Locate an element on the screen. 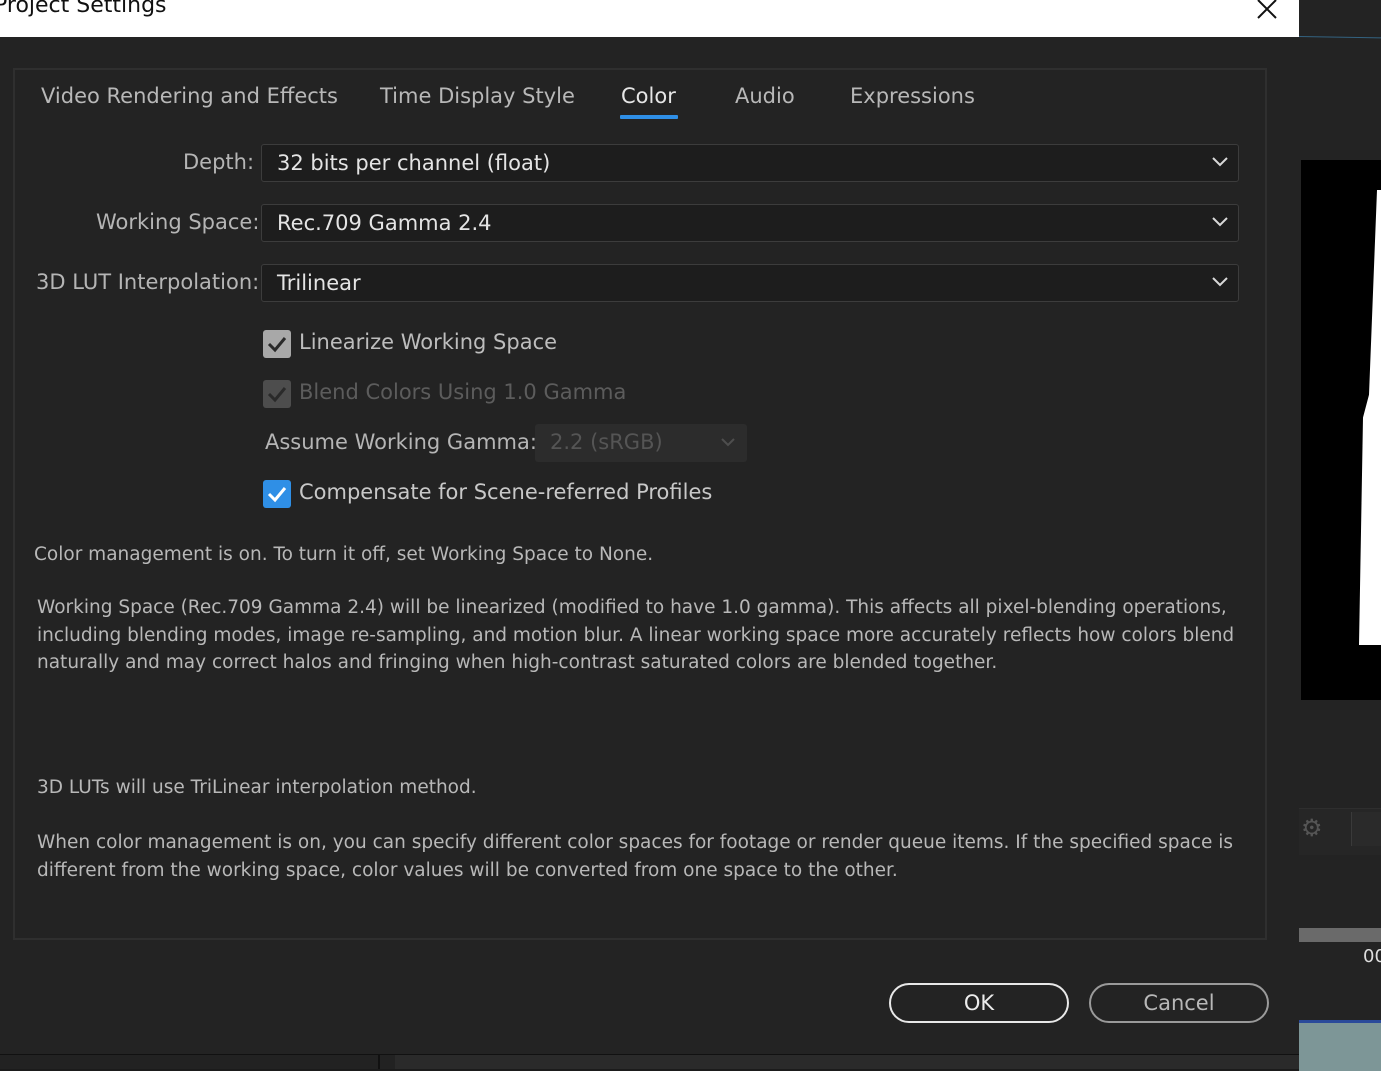 The image size is (1381, 1071). depth-value: 32 bits per channel (float) is located at coordinates (414, 163).